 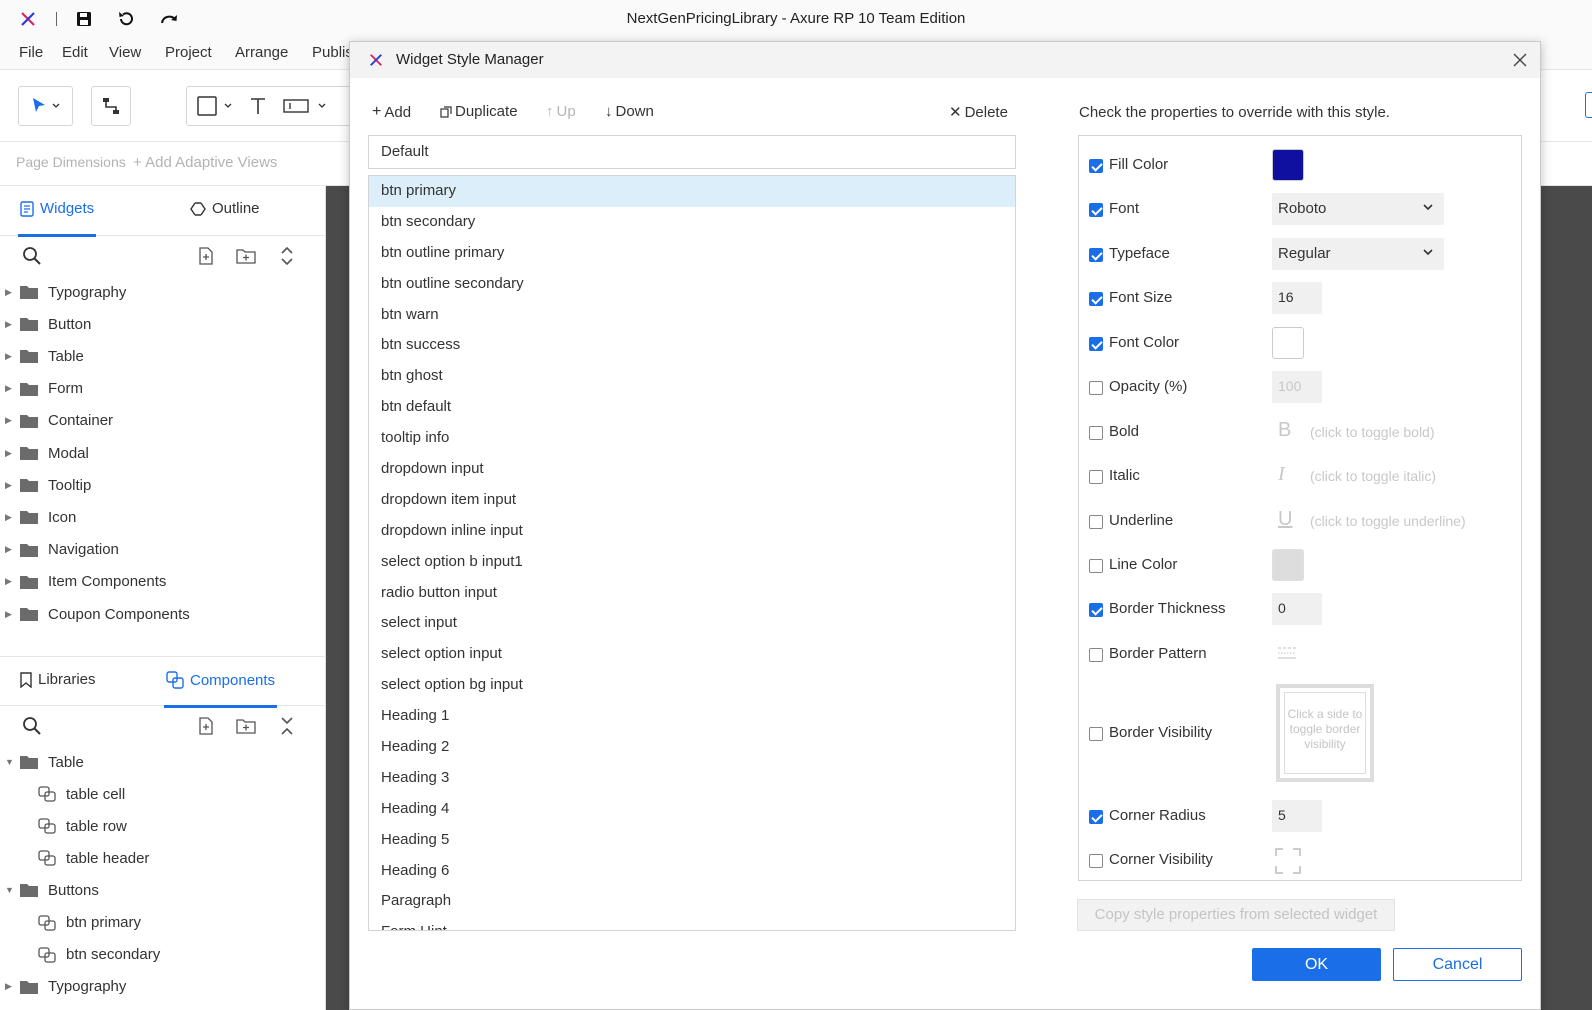 I want to click on style-list-item: Heading 6, so click(x=692, y=871).